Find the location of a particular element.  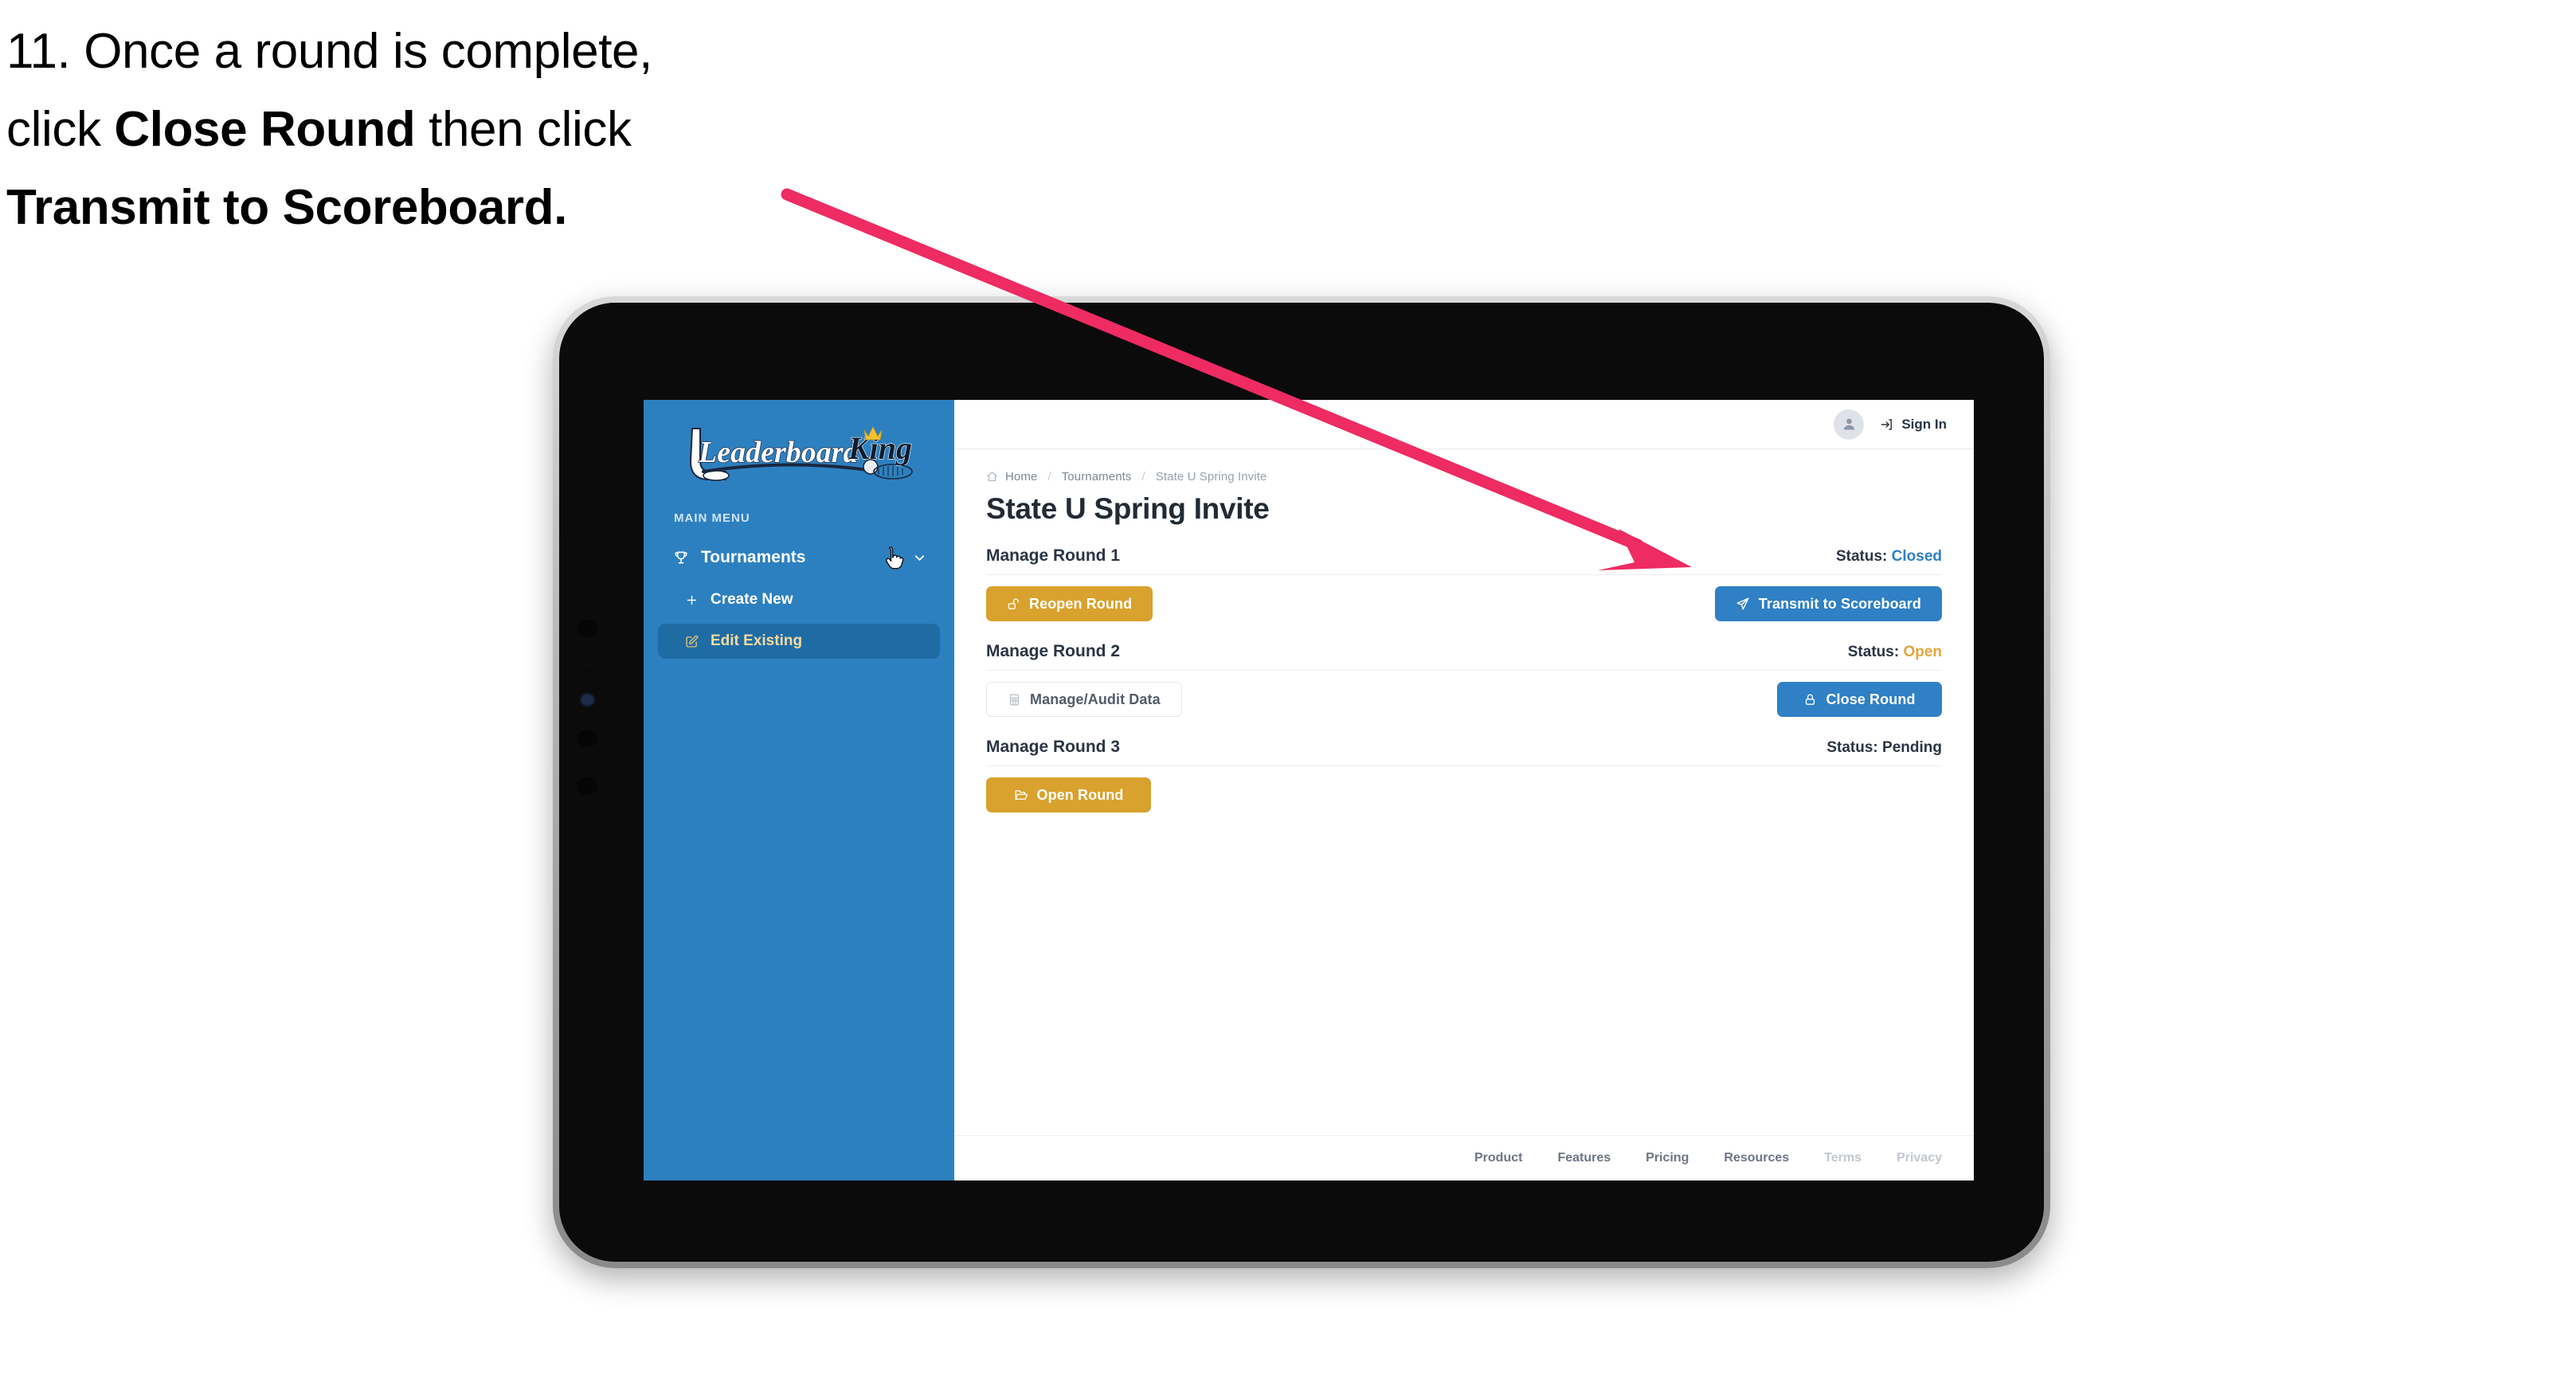

sidebar-item-edit-existing: Edit Existing is located at coordinates (799, 641).